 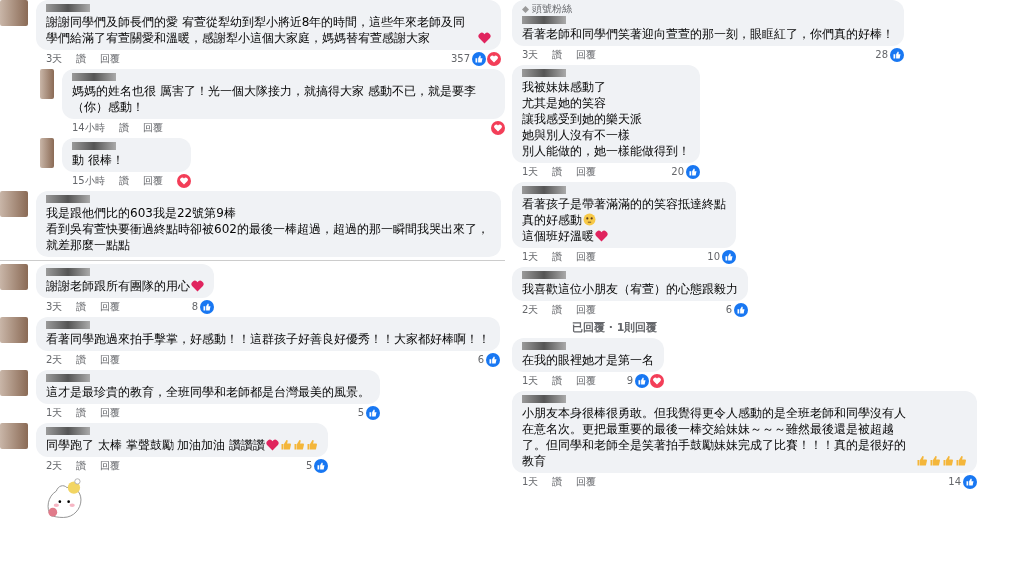 I want to click on comment-text: 動 很棒！, so click(x=98, y=160).